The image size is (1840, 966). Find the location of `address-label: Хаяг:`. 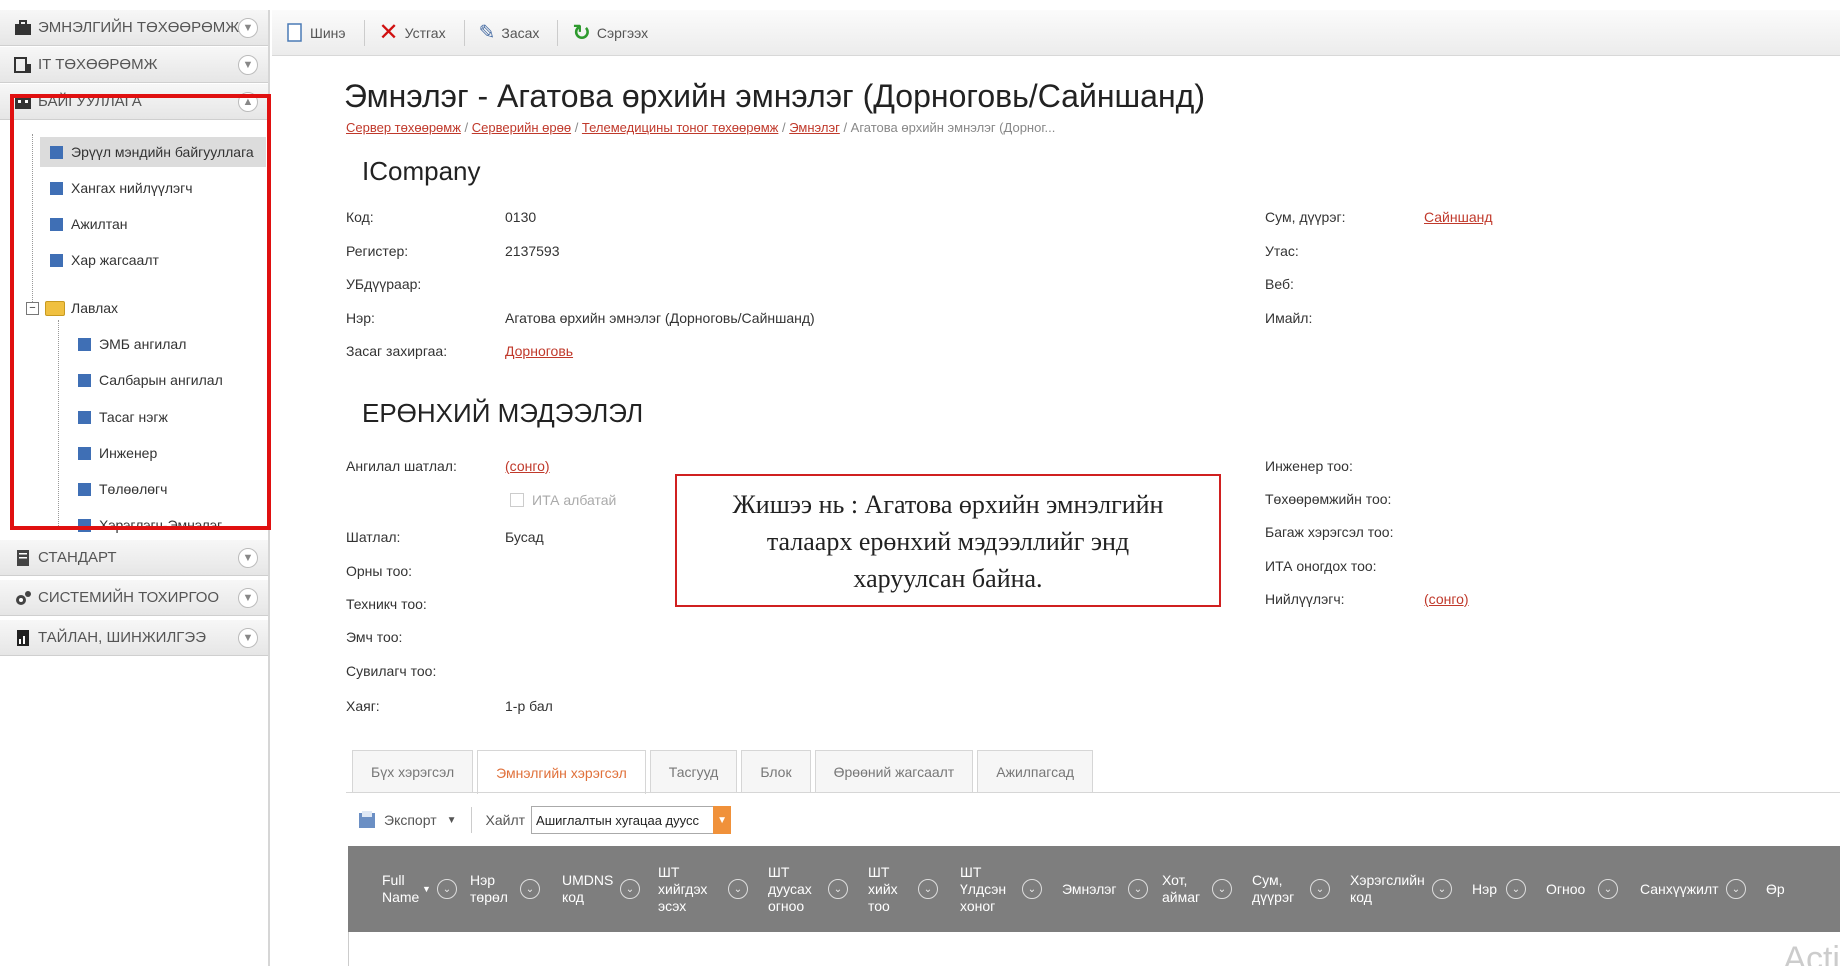

address-label: Хаяг: is located at coordinates (363, 706).